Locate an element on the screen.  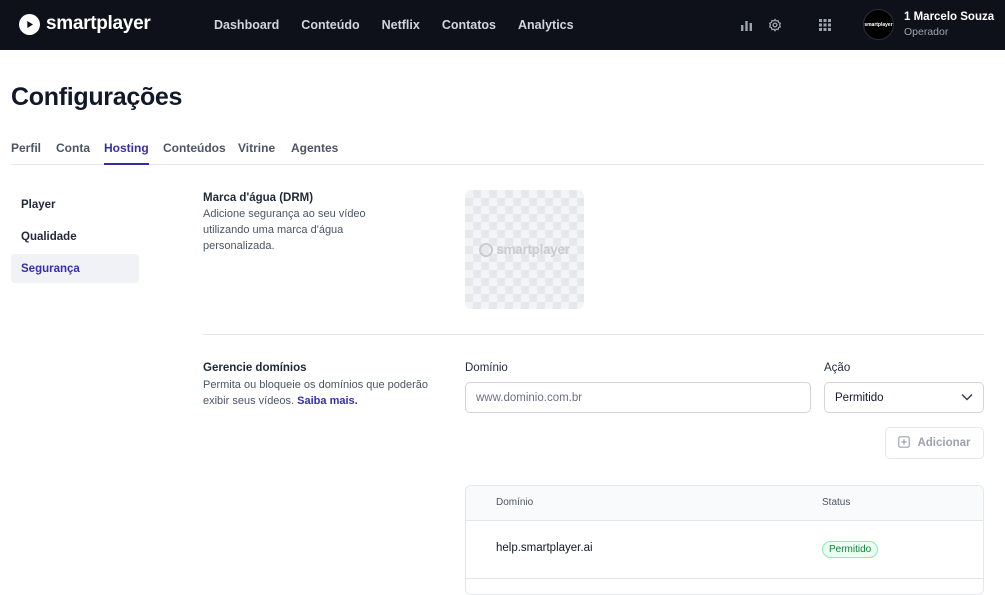
watermark-preview: smartplayer is located at coordinates (524, 249).